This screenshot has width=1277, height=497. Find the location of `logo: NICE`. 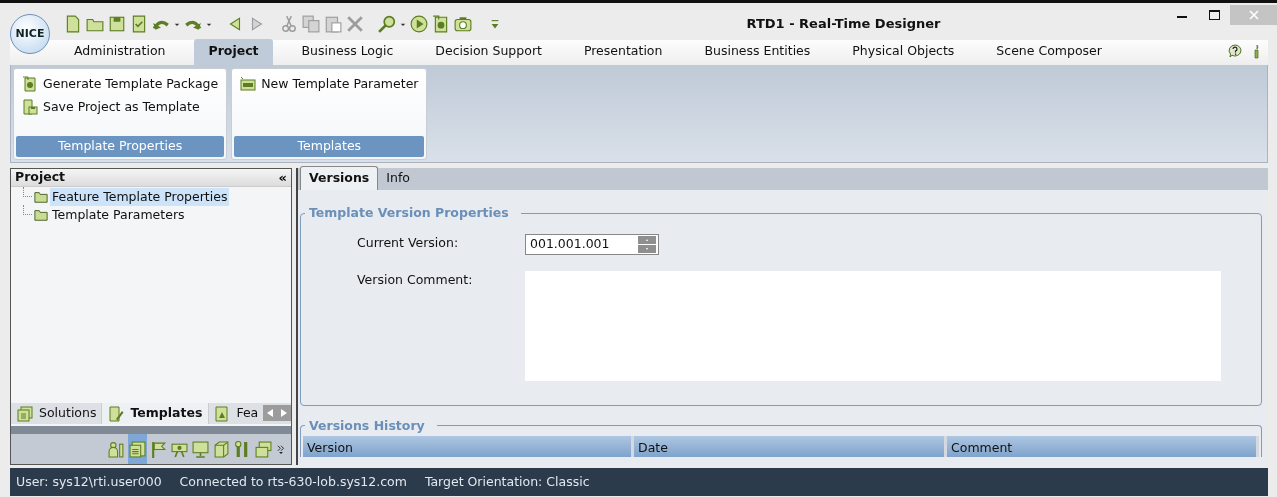

logo: NICE is located at coordinates (30, 34).